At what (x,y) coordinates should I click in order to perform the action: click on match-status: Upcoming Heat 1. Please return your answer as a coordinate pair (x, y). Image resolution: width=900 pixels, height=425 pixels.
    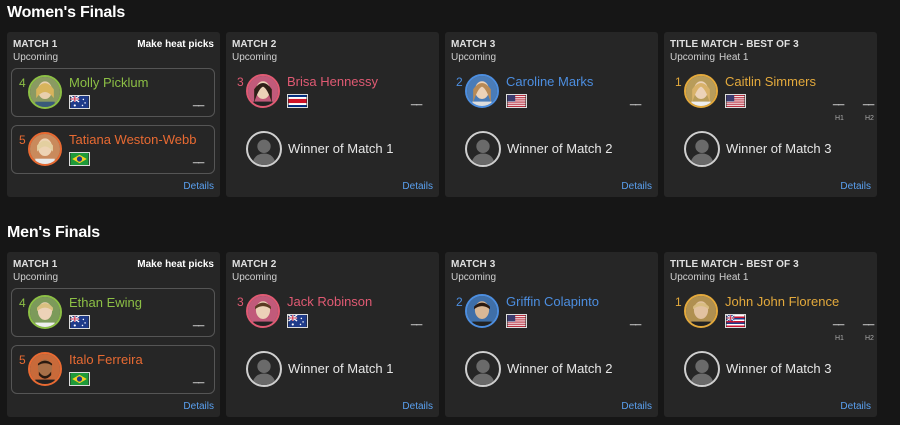
    Looking at the image, I should click on (709, 277).